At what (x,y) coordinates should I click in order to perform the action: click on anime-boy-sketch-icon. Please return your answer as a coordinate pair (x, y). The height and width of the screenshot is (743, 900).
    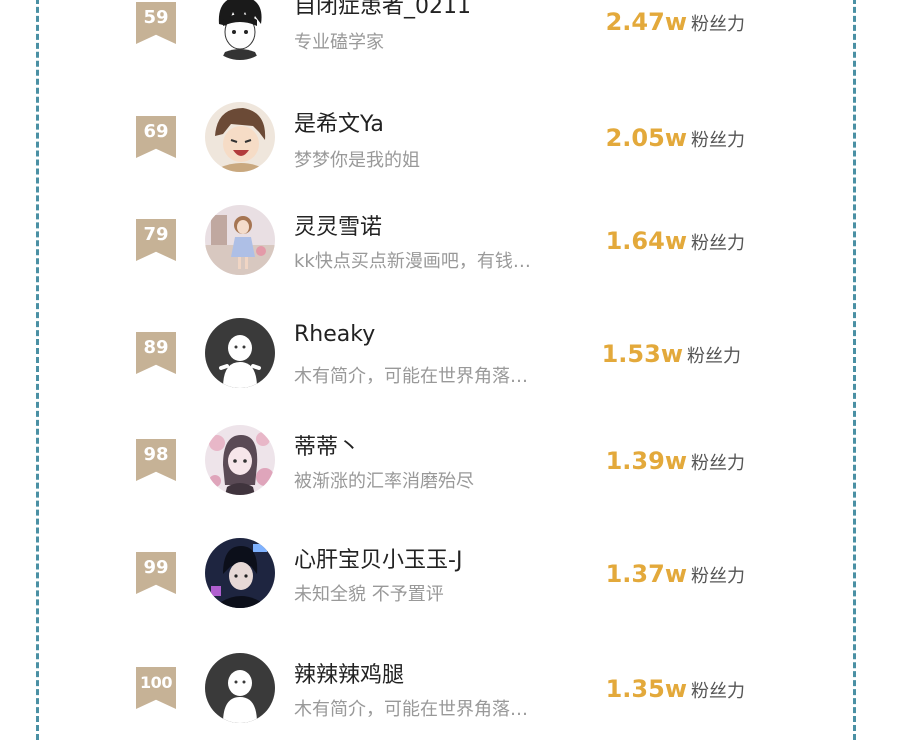
    Looking at the image, I should click on (240, 30).